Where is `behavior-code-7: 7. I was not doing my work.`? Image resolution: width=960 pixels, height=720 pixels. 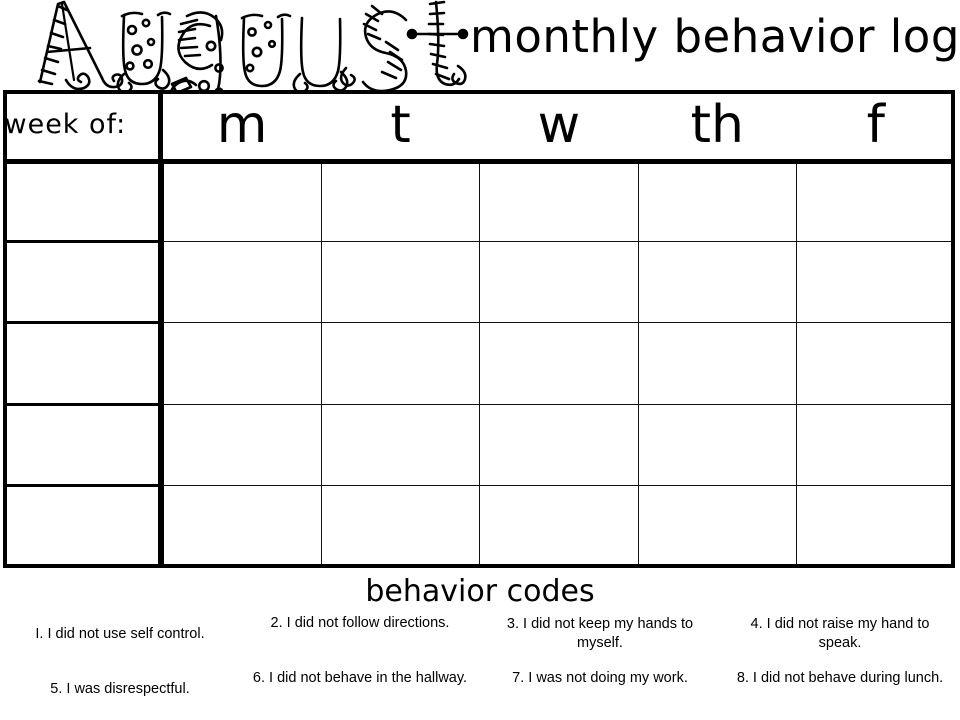 behavior-code-7: 7. I was not doing my work. is located at coordinates (600, 693).